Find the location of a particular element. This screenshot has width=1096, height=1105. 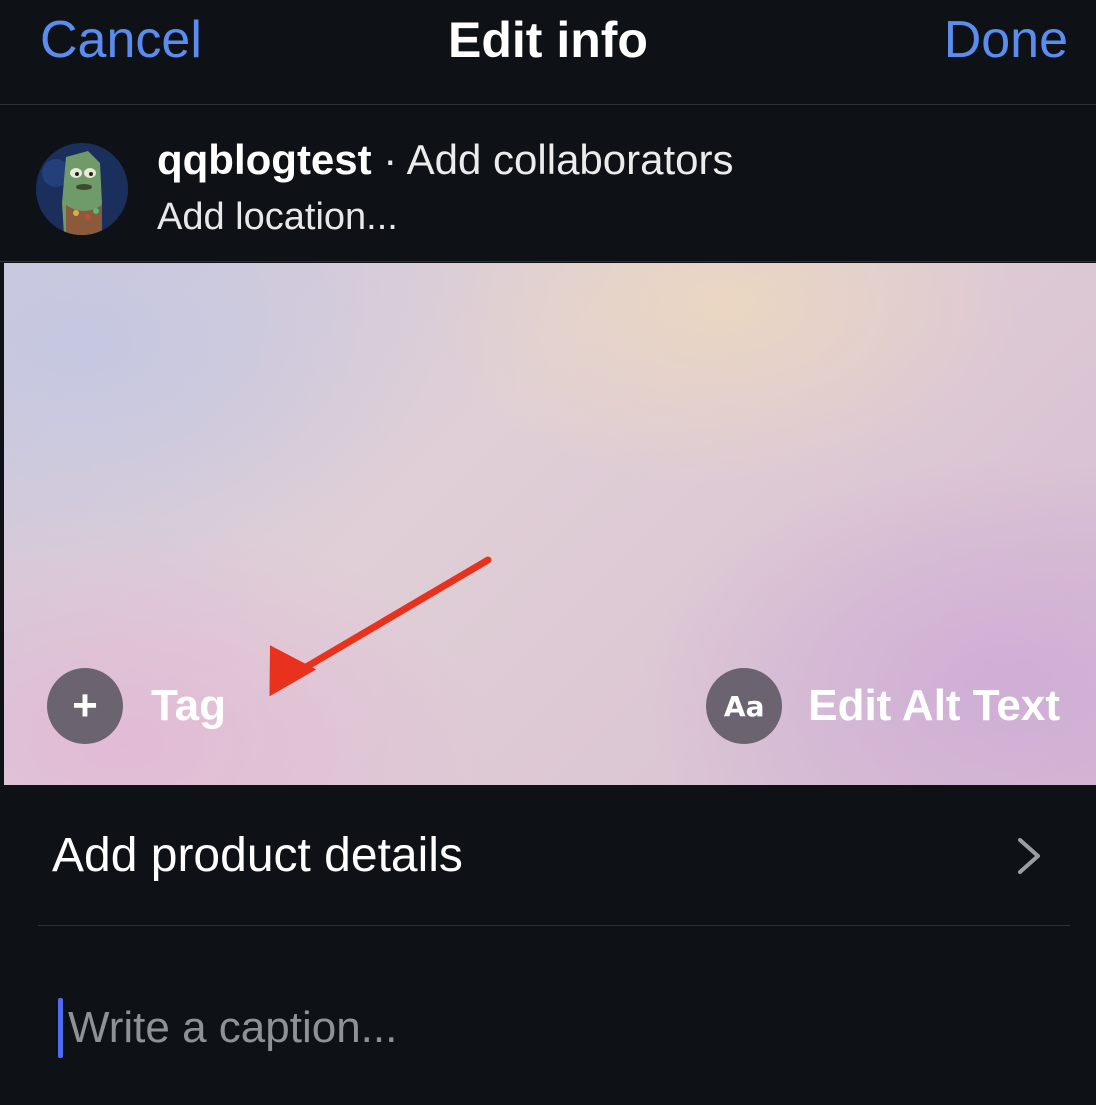

add-product-details-row: Add product details is located at coordinates (554, 856).